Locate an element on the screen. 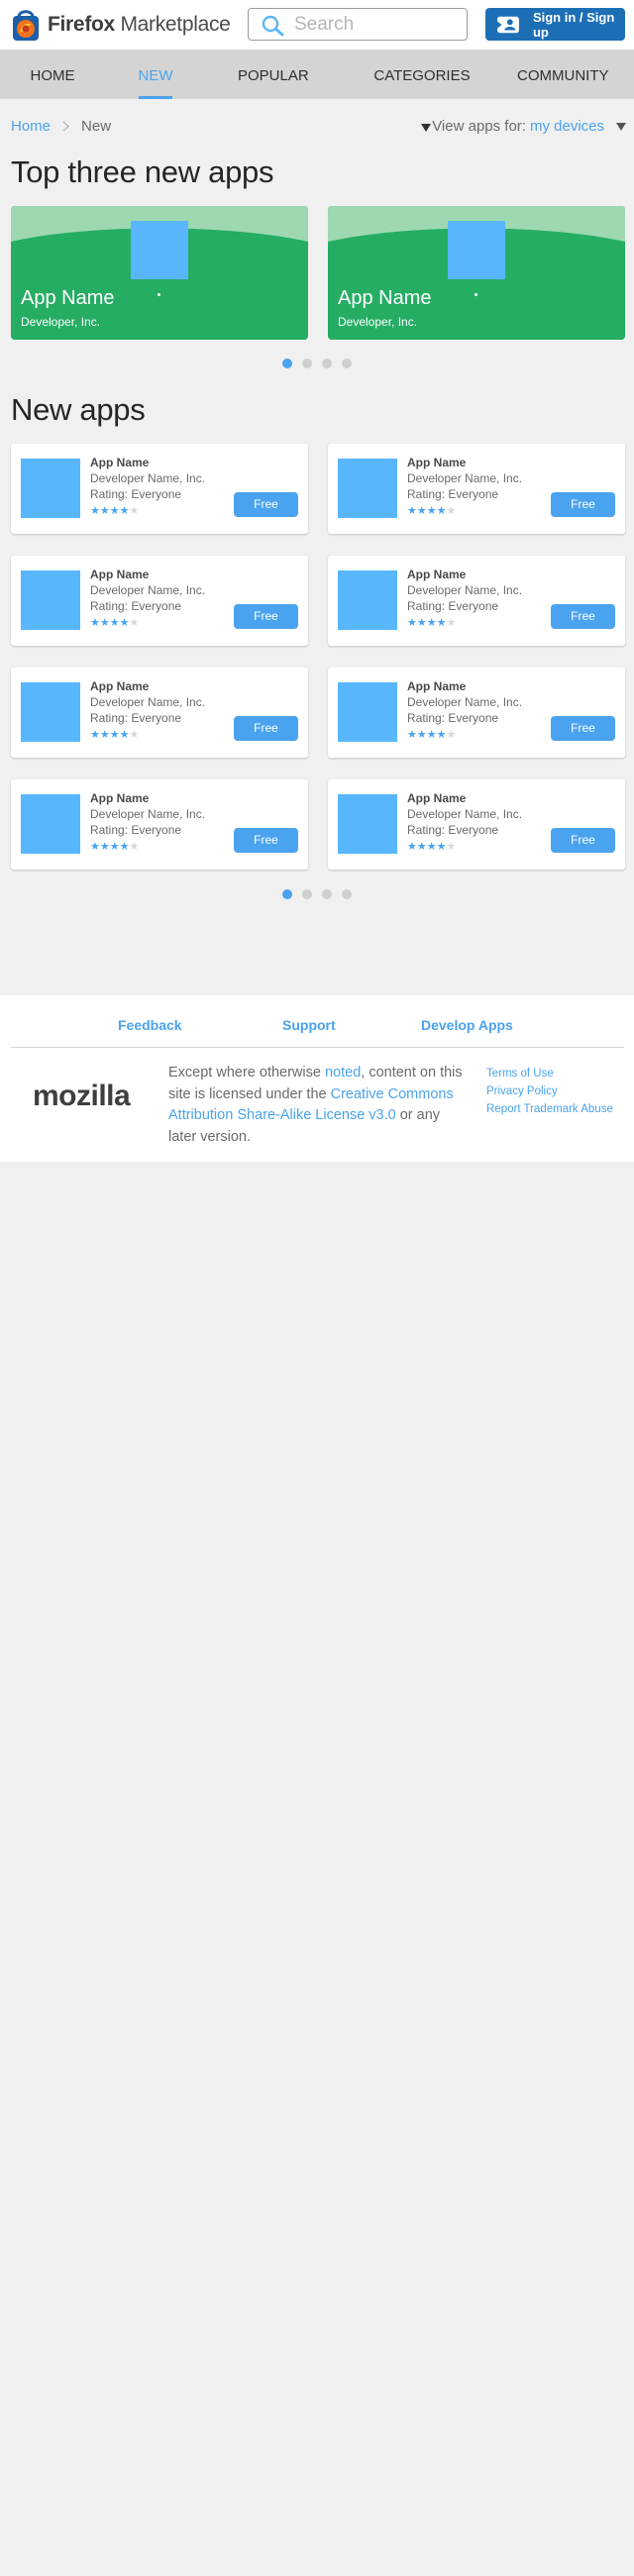 Image resolution: width=634 pixels, height=2576 pixels. new-apps-heading: New apps is located at coordinates (78, 409).